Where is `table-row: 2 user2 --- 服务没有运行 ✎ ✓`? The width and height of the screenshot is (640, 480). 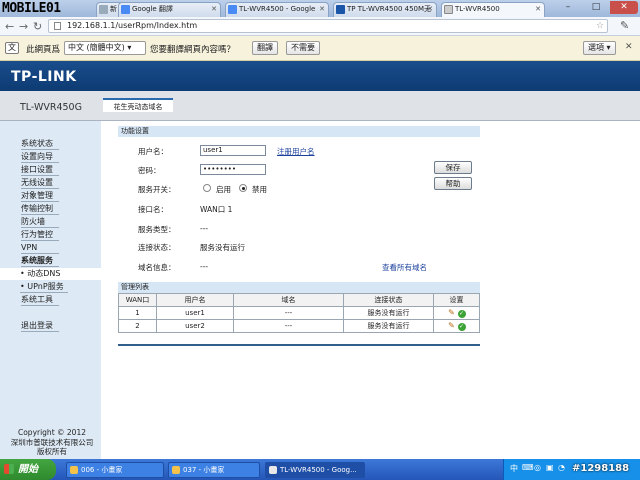 table-row: 2 user2 --- 服务没有运行 ✎ ✓ is located at coordinates (299, 326).